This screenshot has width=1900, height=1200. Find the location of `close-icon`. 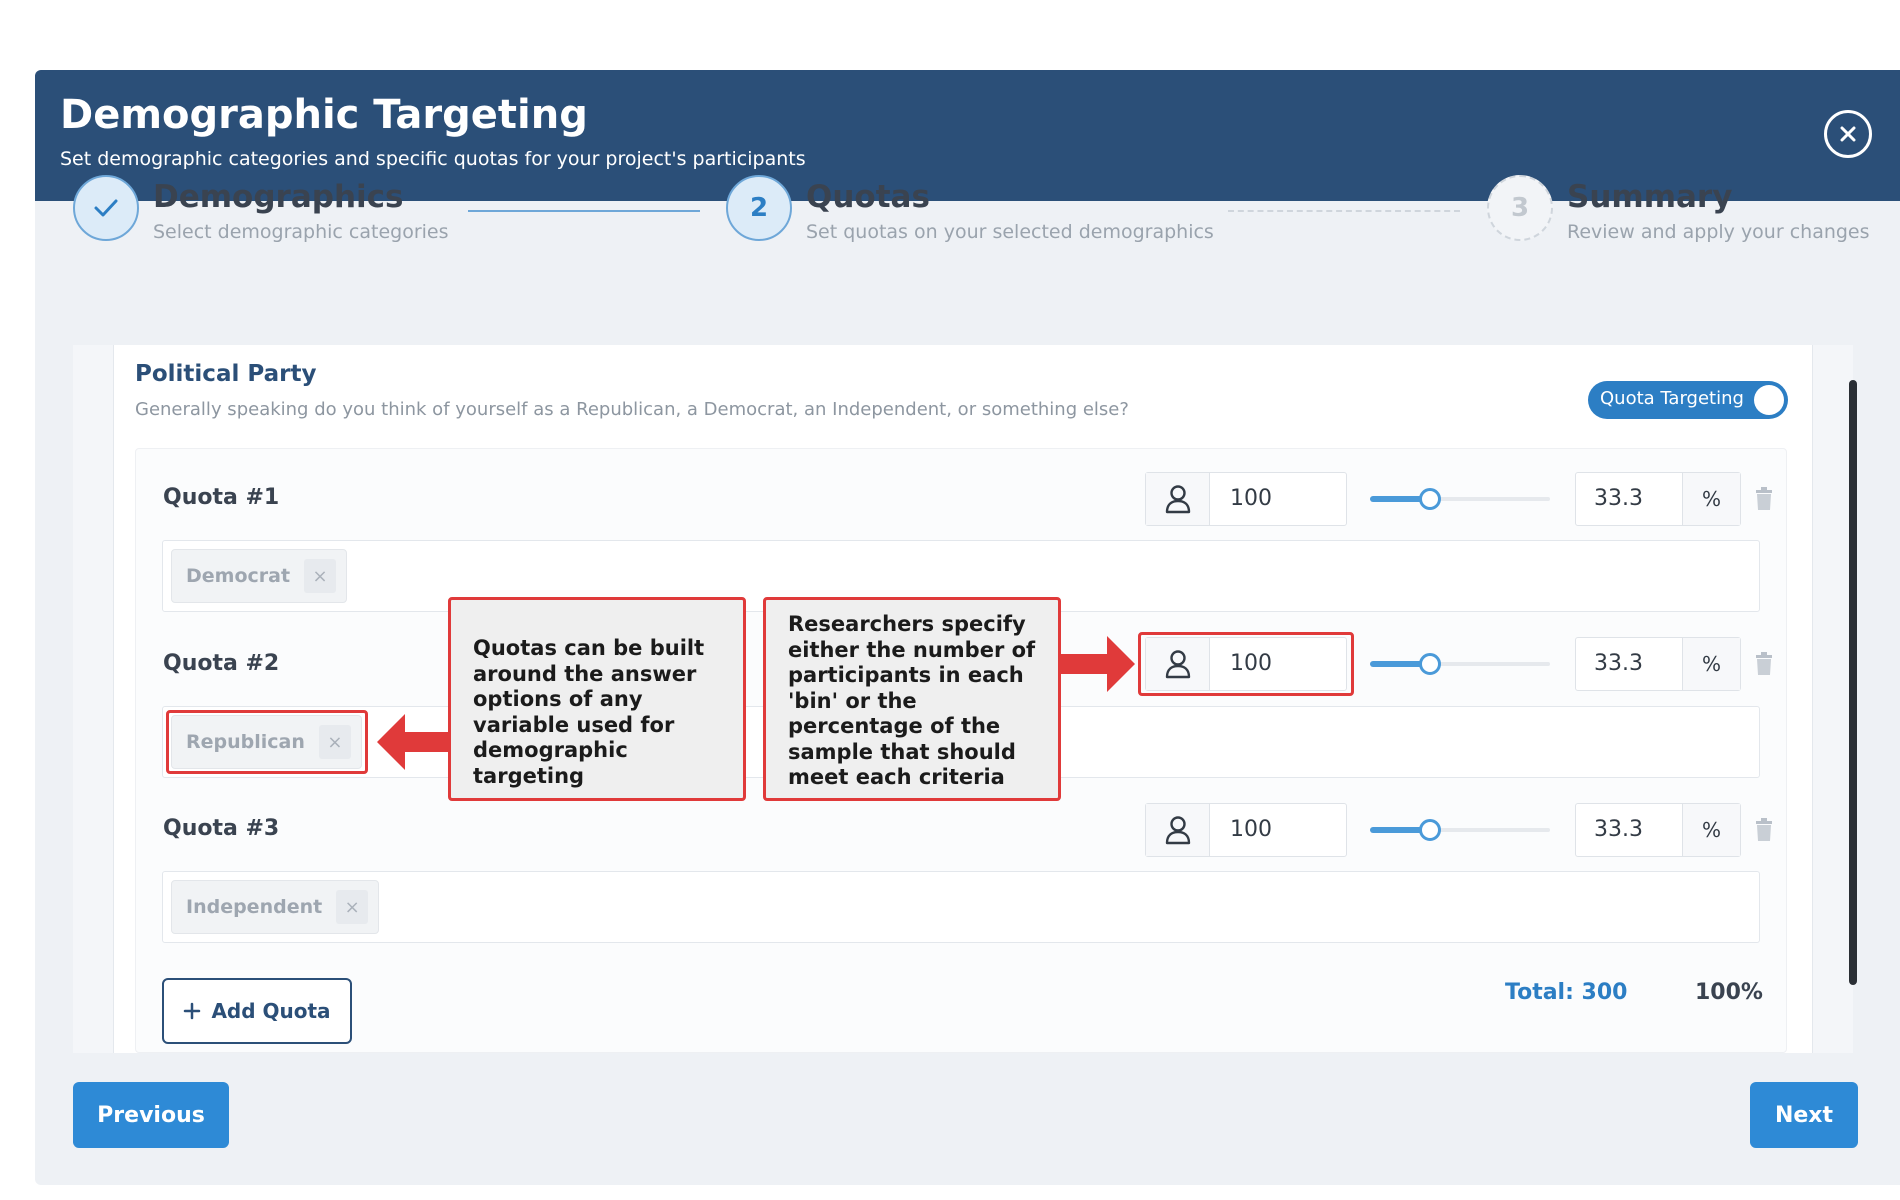

close-icon is located at coordinates (1848, 134).